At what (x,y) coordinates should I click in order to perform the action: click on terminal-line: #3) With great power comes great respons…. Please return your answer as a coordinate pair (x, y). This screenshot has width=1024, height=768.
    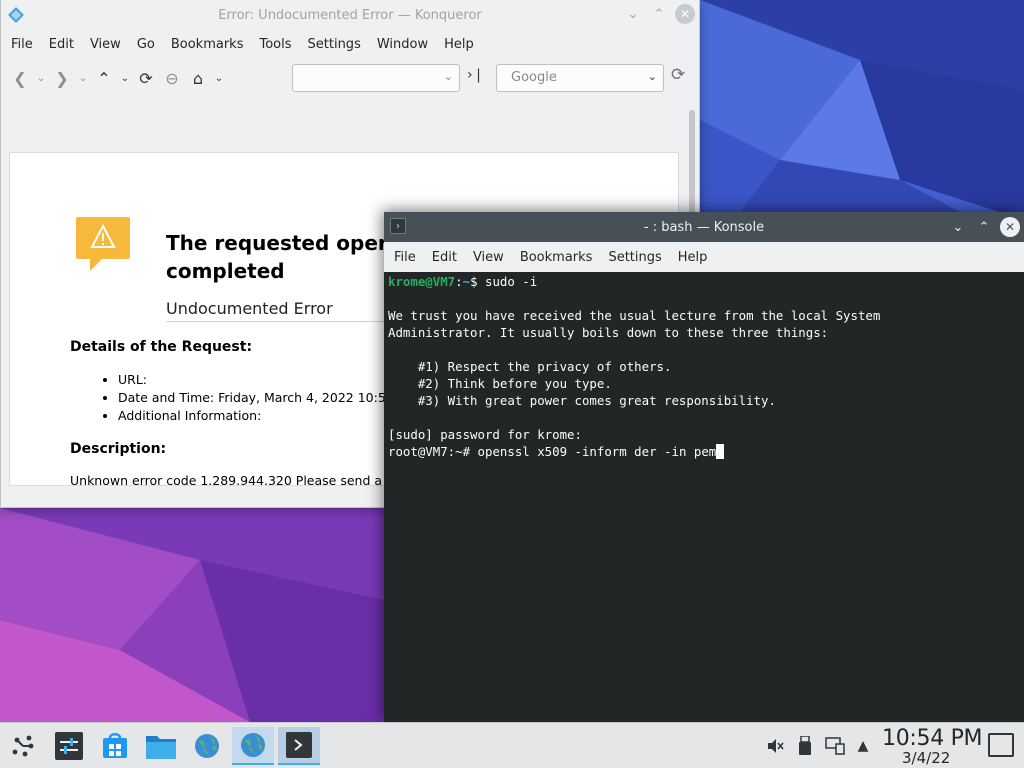
    Looking at the image, I should click on (582, 400).